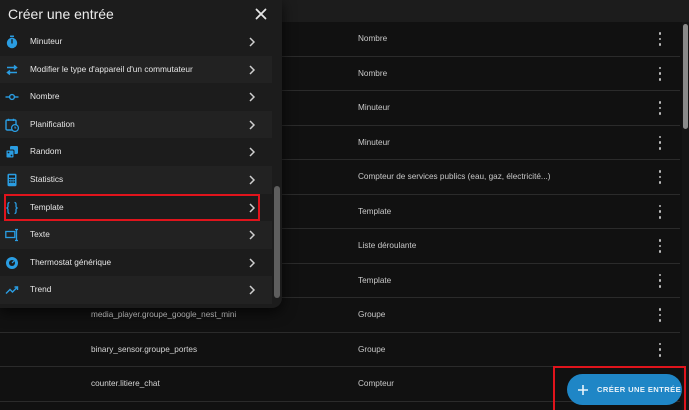 Image resolution: width=689 pixels, height=410 pixels. What do you see at coordinates (685, 76) in the screenshot?
I see `page-scrollbar-thumb` at bounding box center [685, 76].